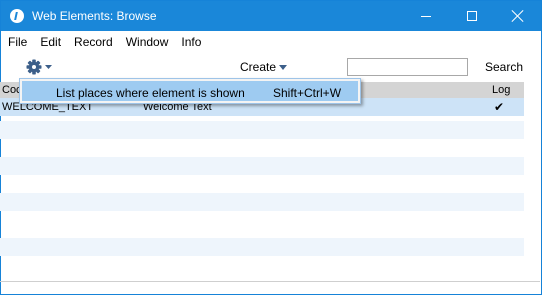  I want to click on menu-item-label: List places where element is shown, so click(150, 93).